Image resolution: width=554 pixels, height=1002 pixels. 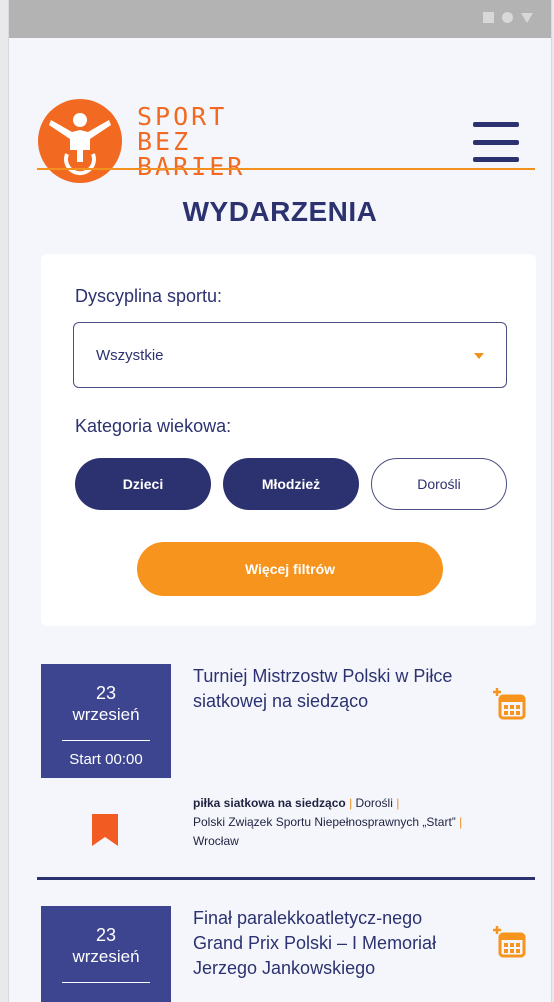 What do you see at coordinates (280, 211) in the screenshot?
I see `page-title: WYDARZENIA` at bounding box center [280, 211].